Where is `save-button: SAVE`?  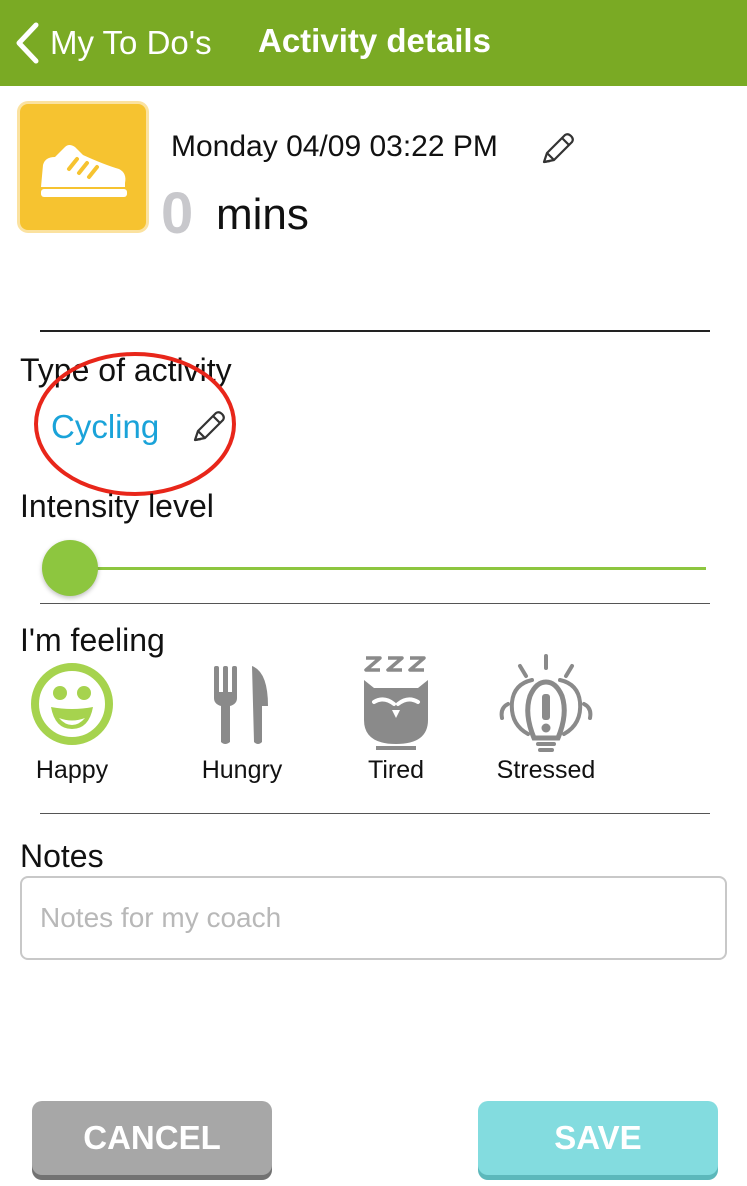 save-button: SAVE is located at coordinates (598, 1138).